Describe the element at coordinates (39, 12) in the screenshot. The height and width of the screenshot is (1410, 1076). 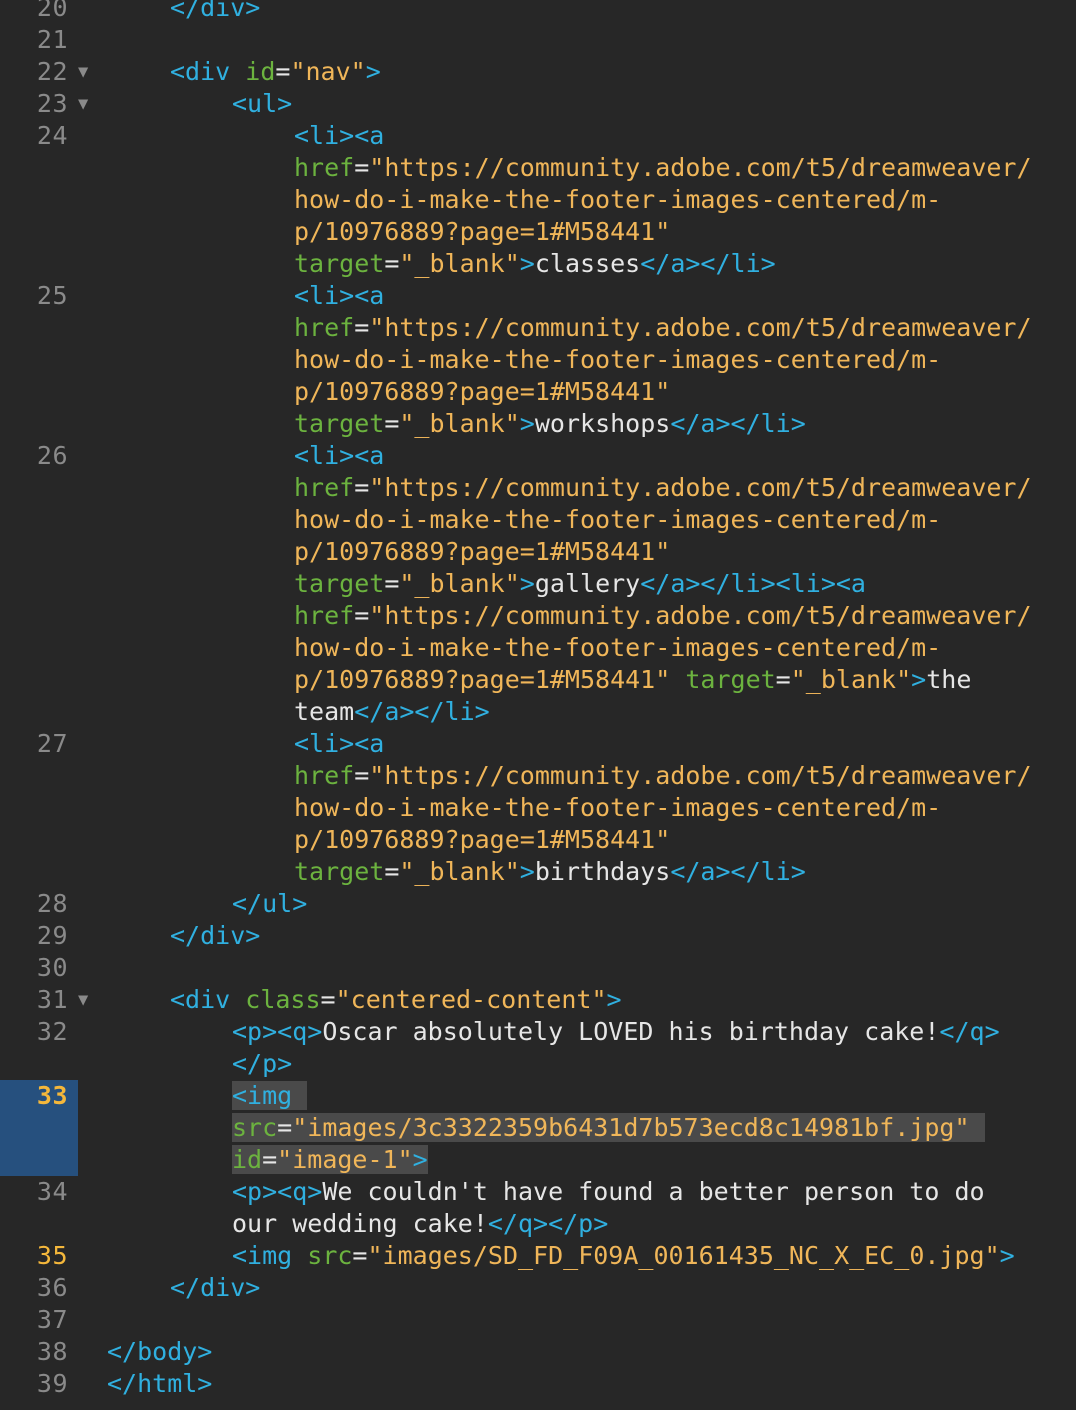
I see `line-gutter: 20` at that location.